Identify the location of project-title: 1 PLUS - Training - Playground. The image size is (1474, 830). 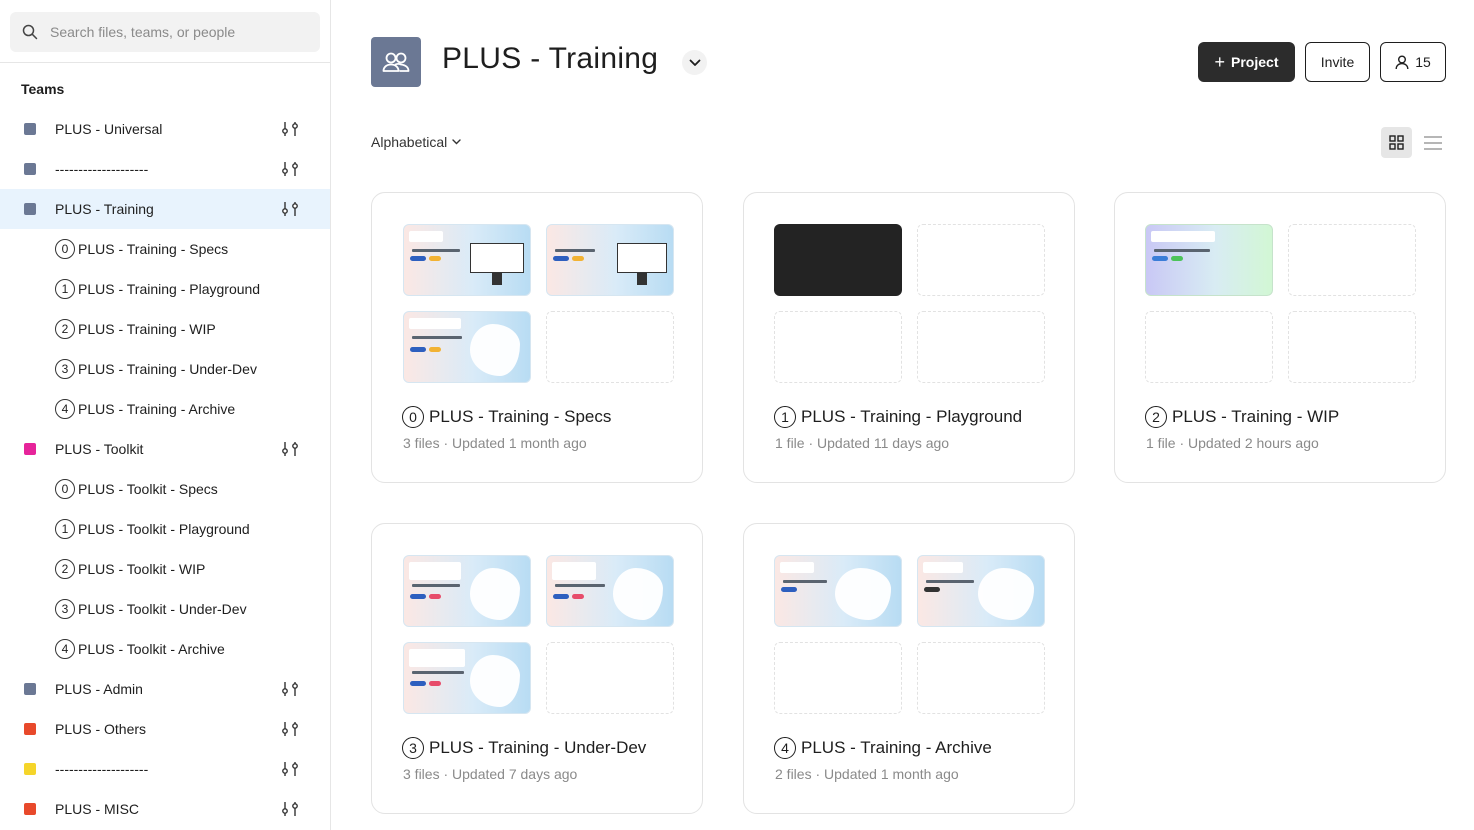
(898, 417).